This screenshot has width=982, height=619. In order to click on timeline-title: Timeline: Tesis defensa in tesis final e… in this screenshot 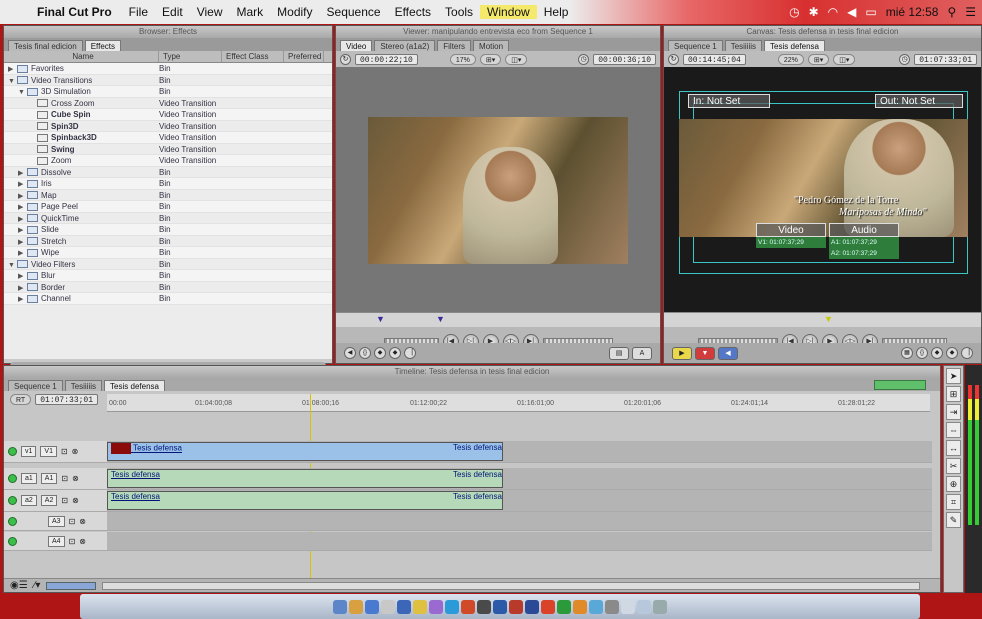, I will do `click(472, 372)`.